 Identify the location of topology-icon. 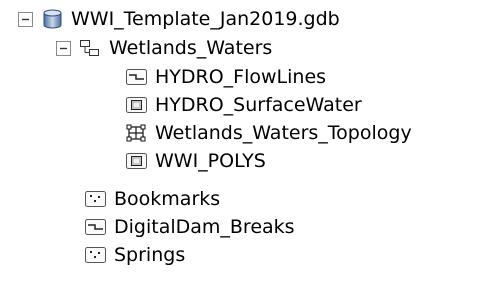
(136, 133).